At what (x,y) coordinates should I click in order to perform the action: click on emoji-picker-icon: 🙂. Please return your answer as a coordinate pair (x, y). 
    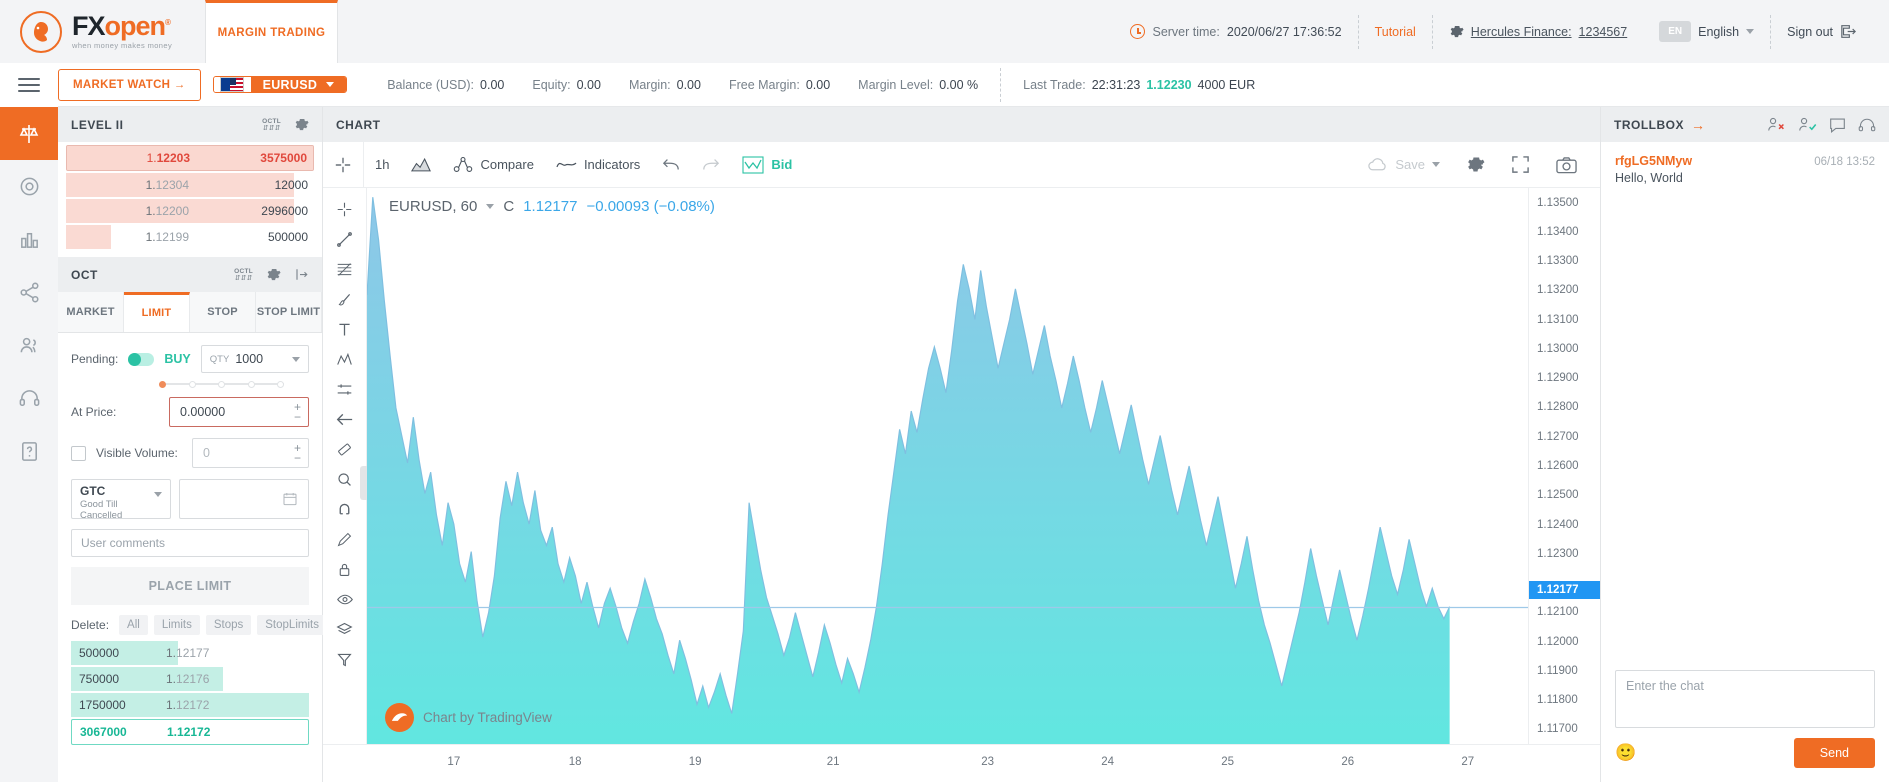
    Looking at the image, I should click on (1625, 753).